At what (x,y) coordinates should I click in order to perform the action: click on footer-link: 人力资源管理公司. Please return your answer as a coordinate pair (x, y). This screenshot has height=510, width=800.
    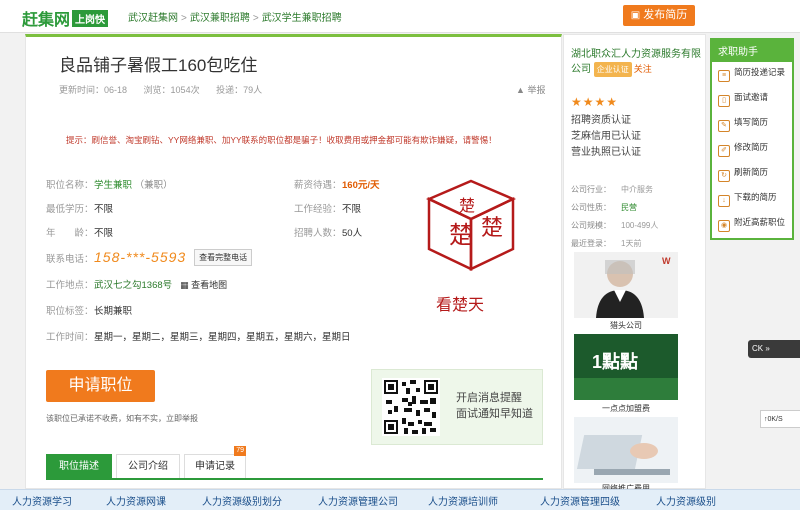
    Looking at the image, I should click on (358, 500).